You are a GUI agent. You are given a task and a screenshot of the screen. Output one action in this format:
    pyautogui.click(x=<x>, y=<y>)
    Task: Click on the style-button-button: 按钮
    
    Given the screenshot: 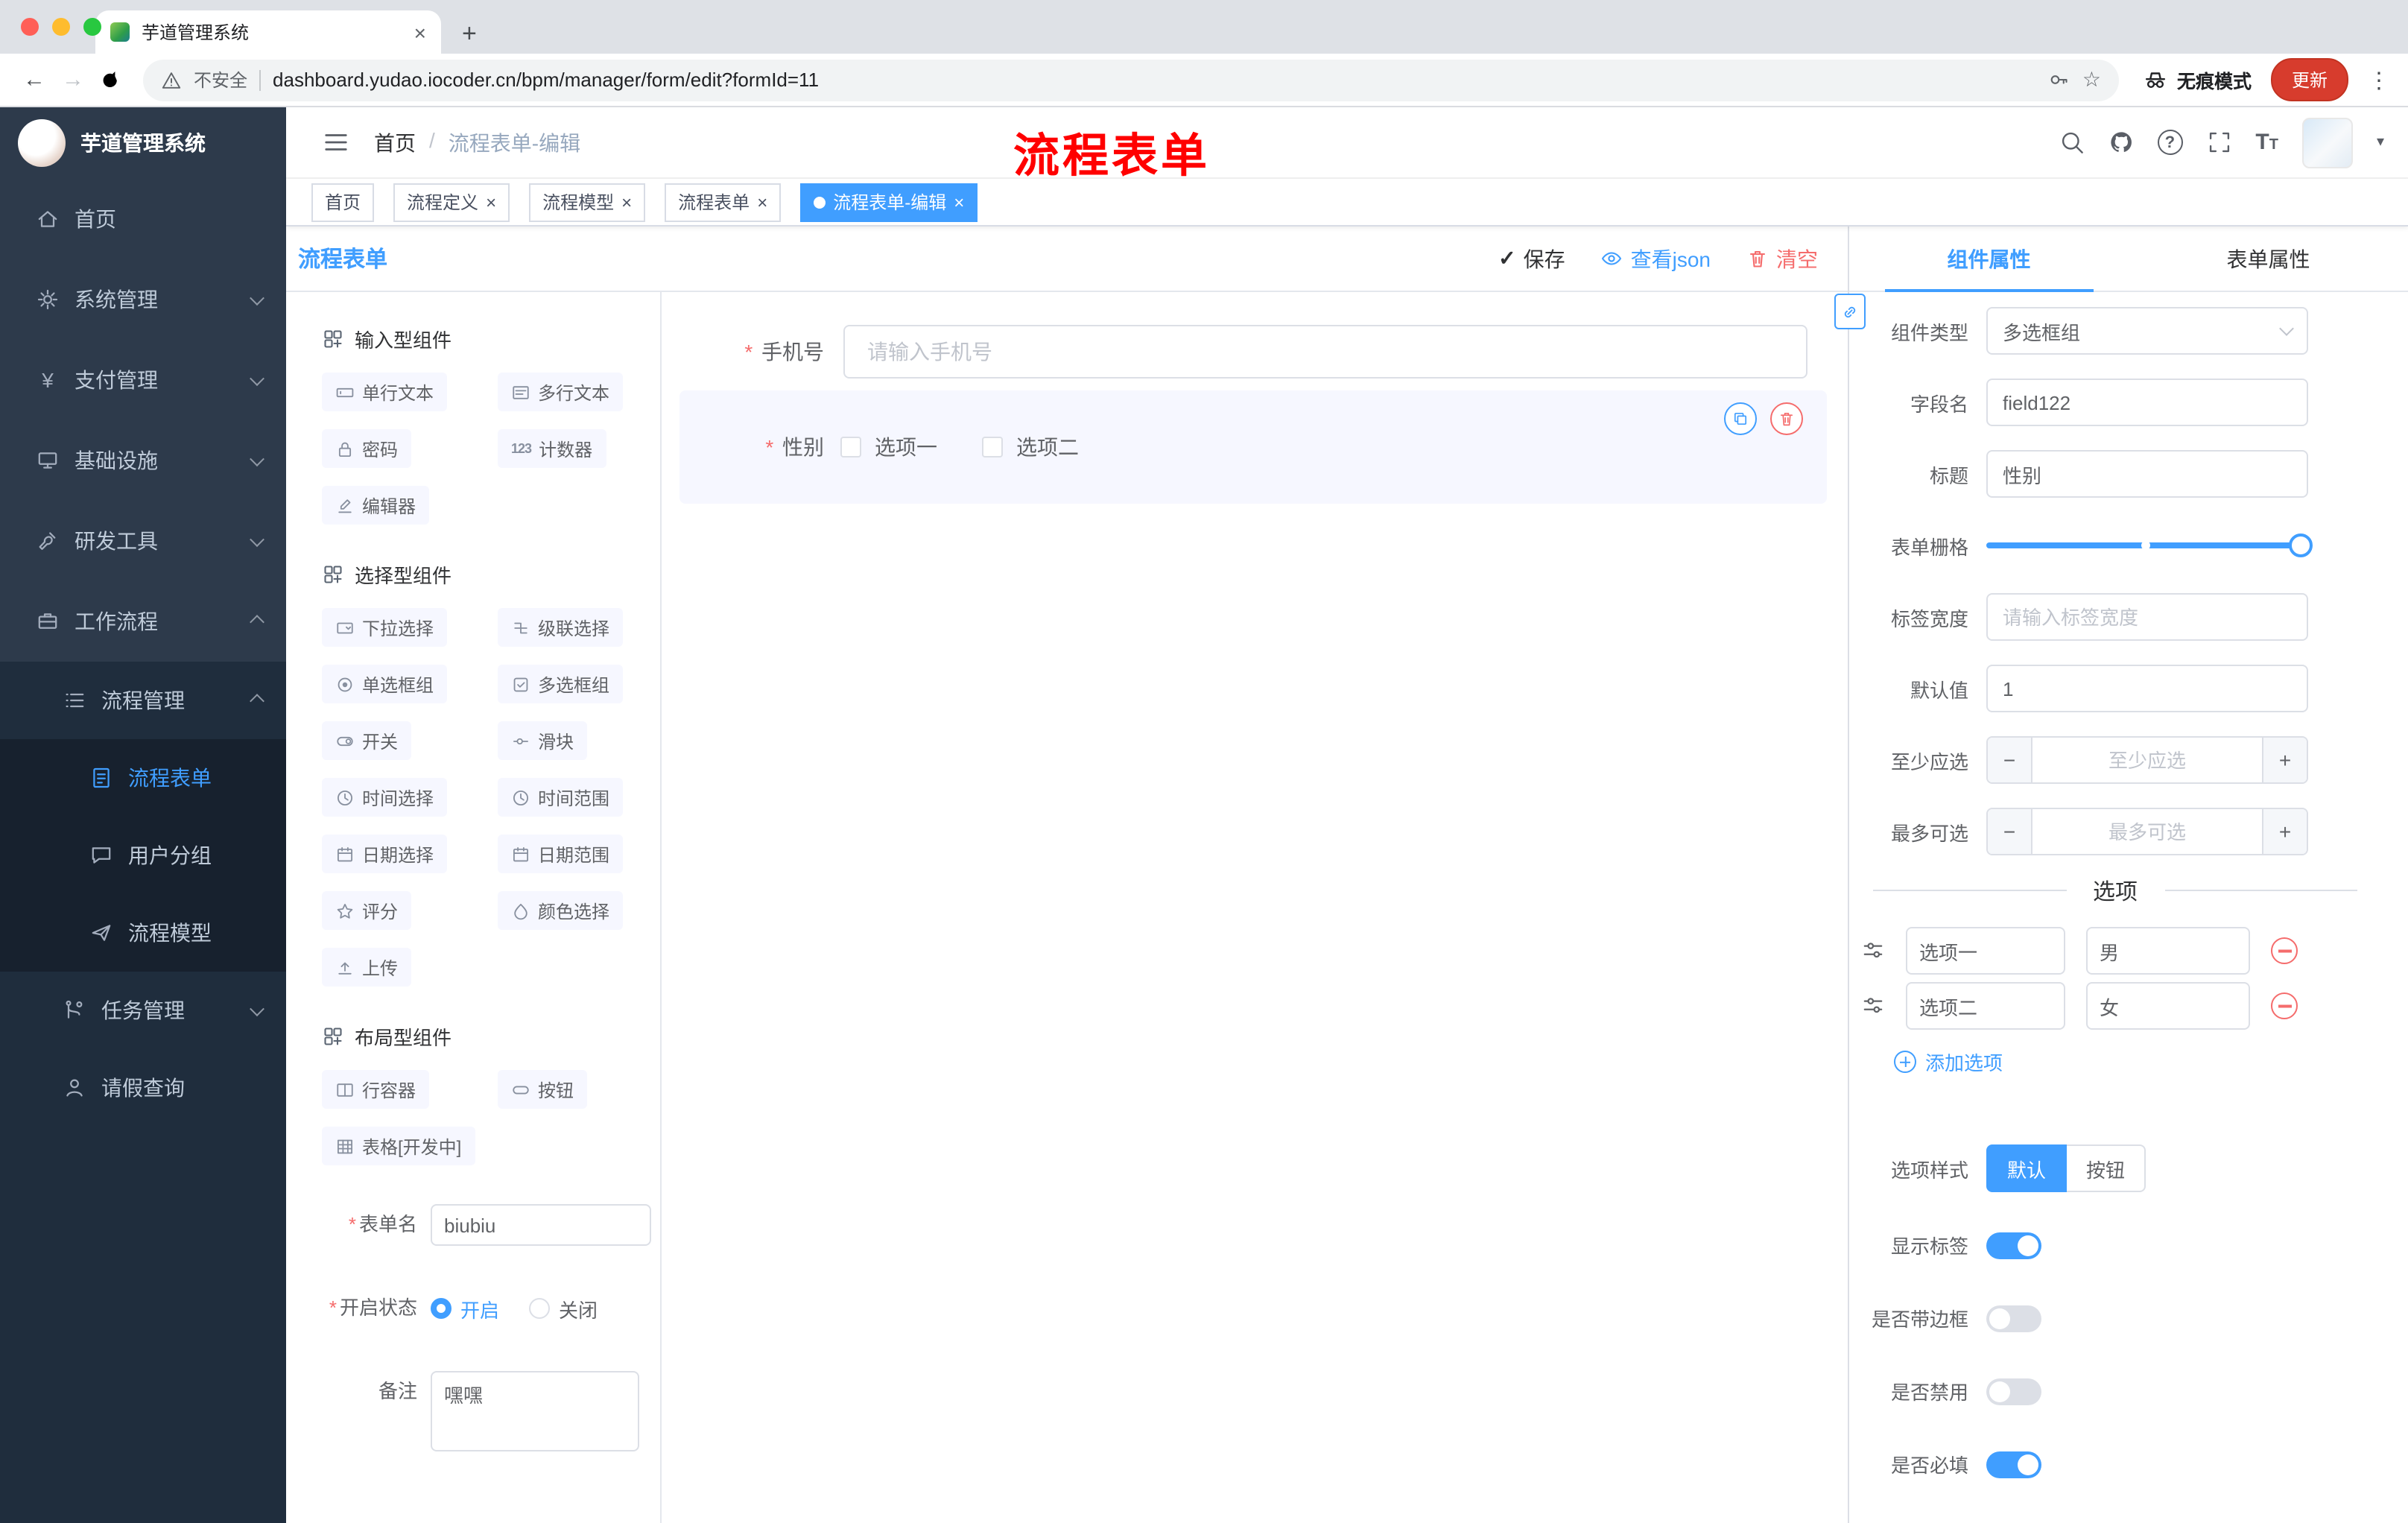 What is the action you would take?
    pyautogui.click(x=2106, y=1168)
    